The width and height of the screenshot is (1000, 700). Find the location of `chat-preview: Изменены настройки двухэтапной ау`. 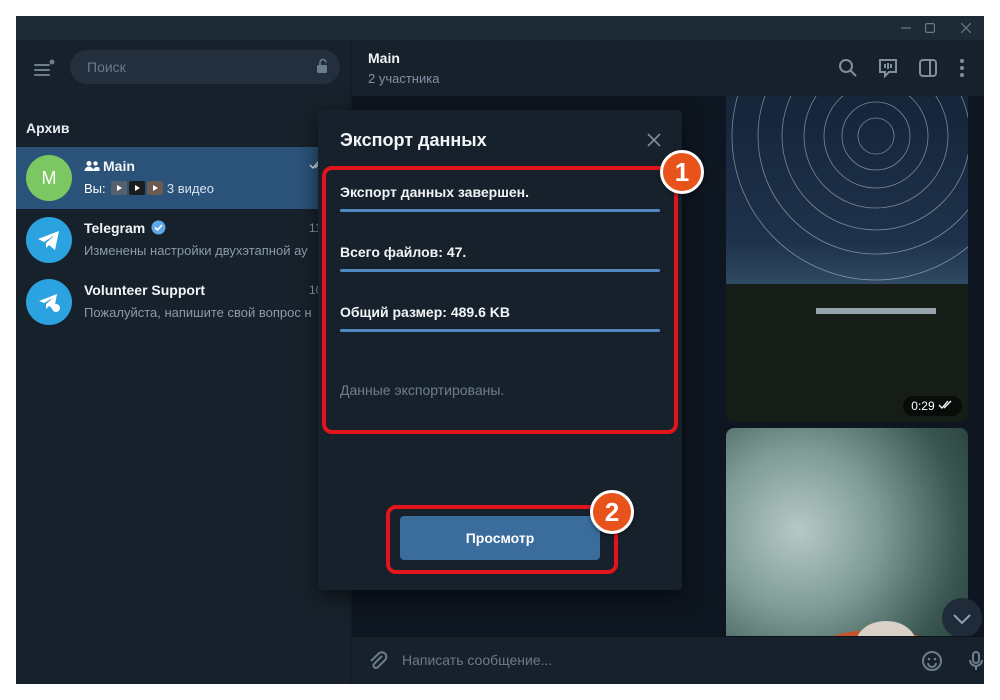

chat-preview: Изменены настройки двухэтапной ау is located at coordinates (196, 250).